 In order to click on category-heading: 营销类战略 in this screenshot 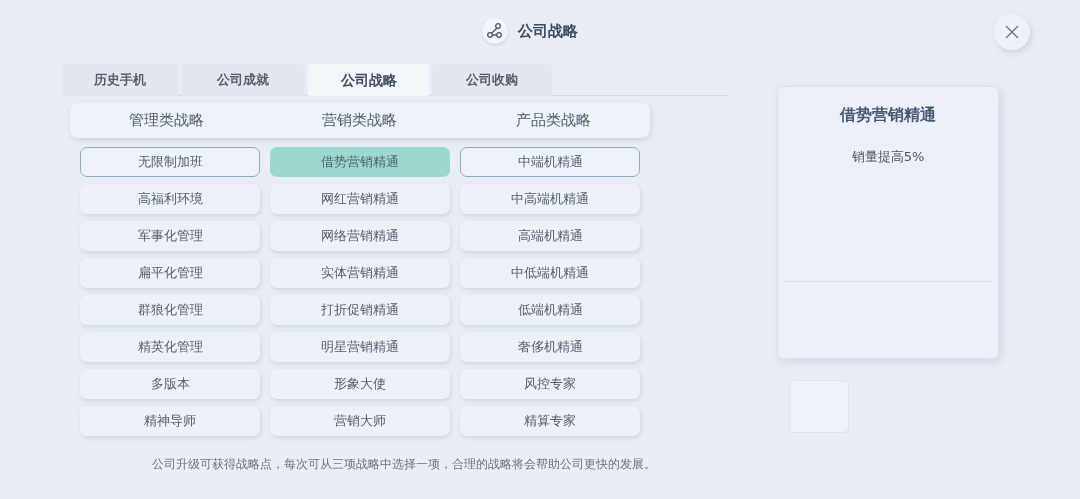, I will do `click(360, 121)`.